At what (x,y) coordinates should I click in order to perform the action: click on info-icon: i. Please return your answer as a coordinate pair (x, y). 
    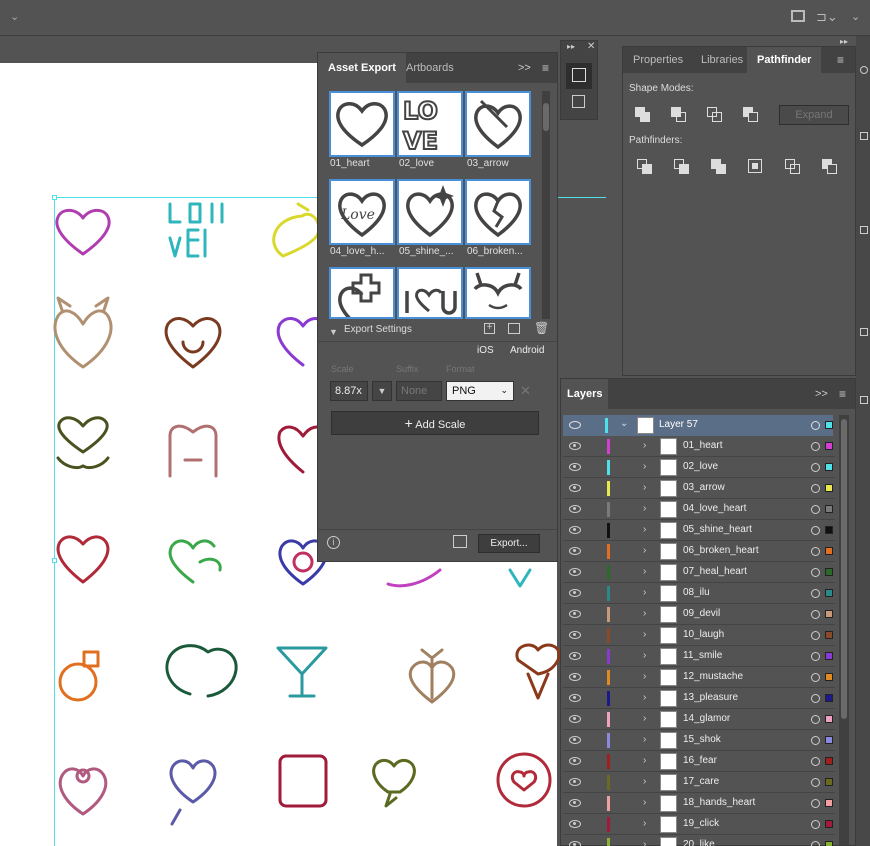
    Looking at the image, I should click on (333, 542).